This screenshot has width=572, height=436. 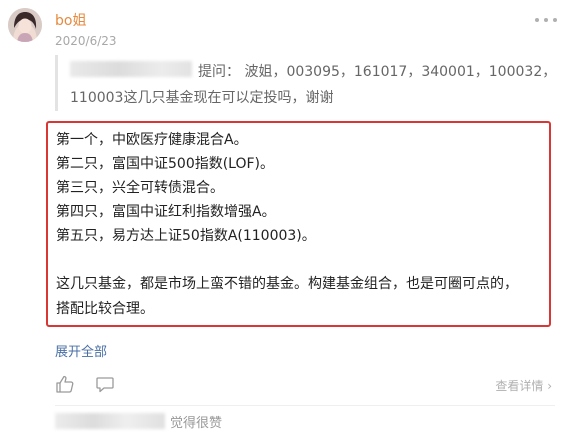 I want to click on view-detail-link: 查看详情 ›, so click(x=523, y=385).